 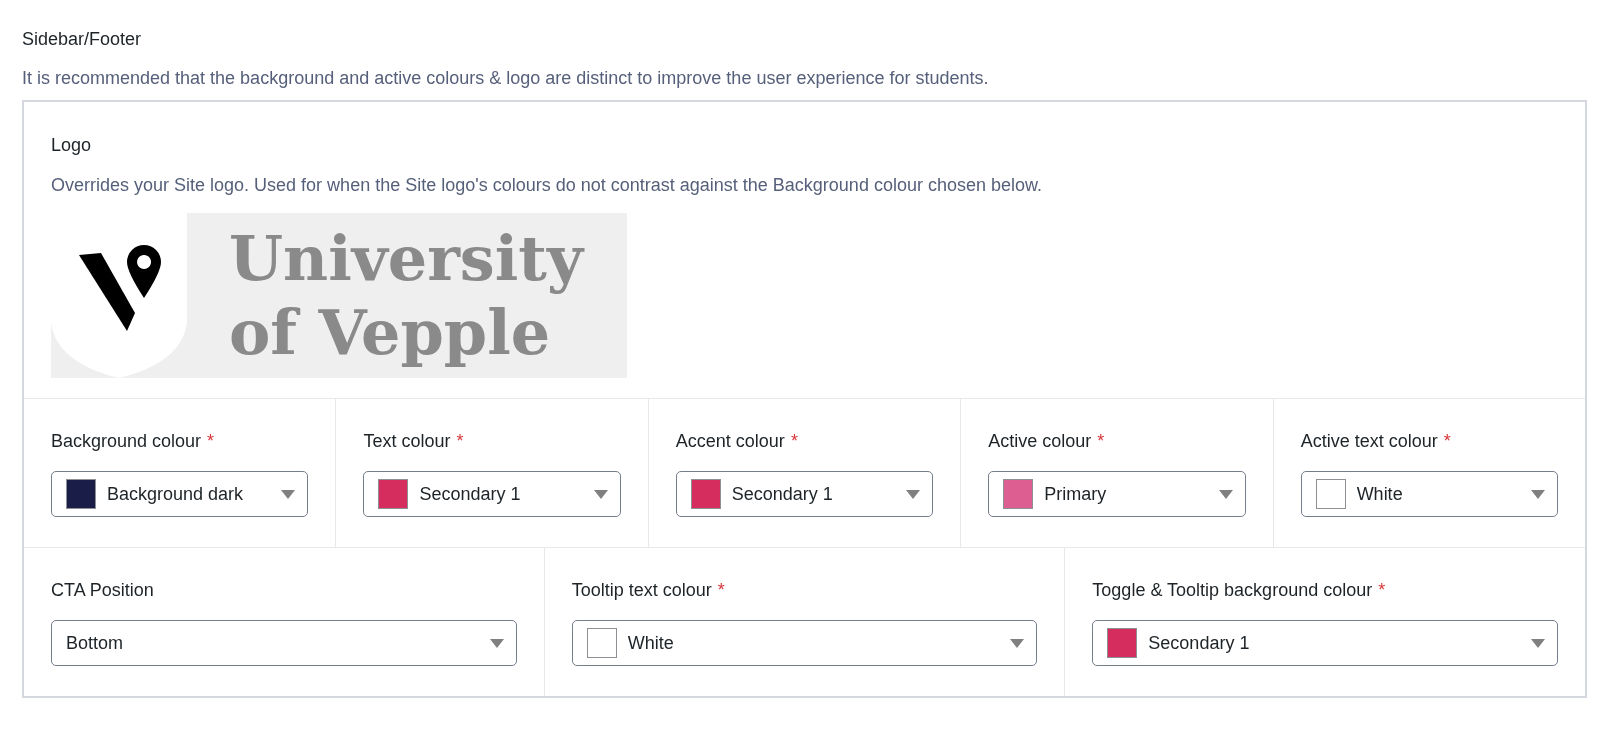 I want to click on field-label: Logo, so click(x=72, y=145).